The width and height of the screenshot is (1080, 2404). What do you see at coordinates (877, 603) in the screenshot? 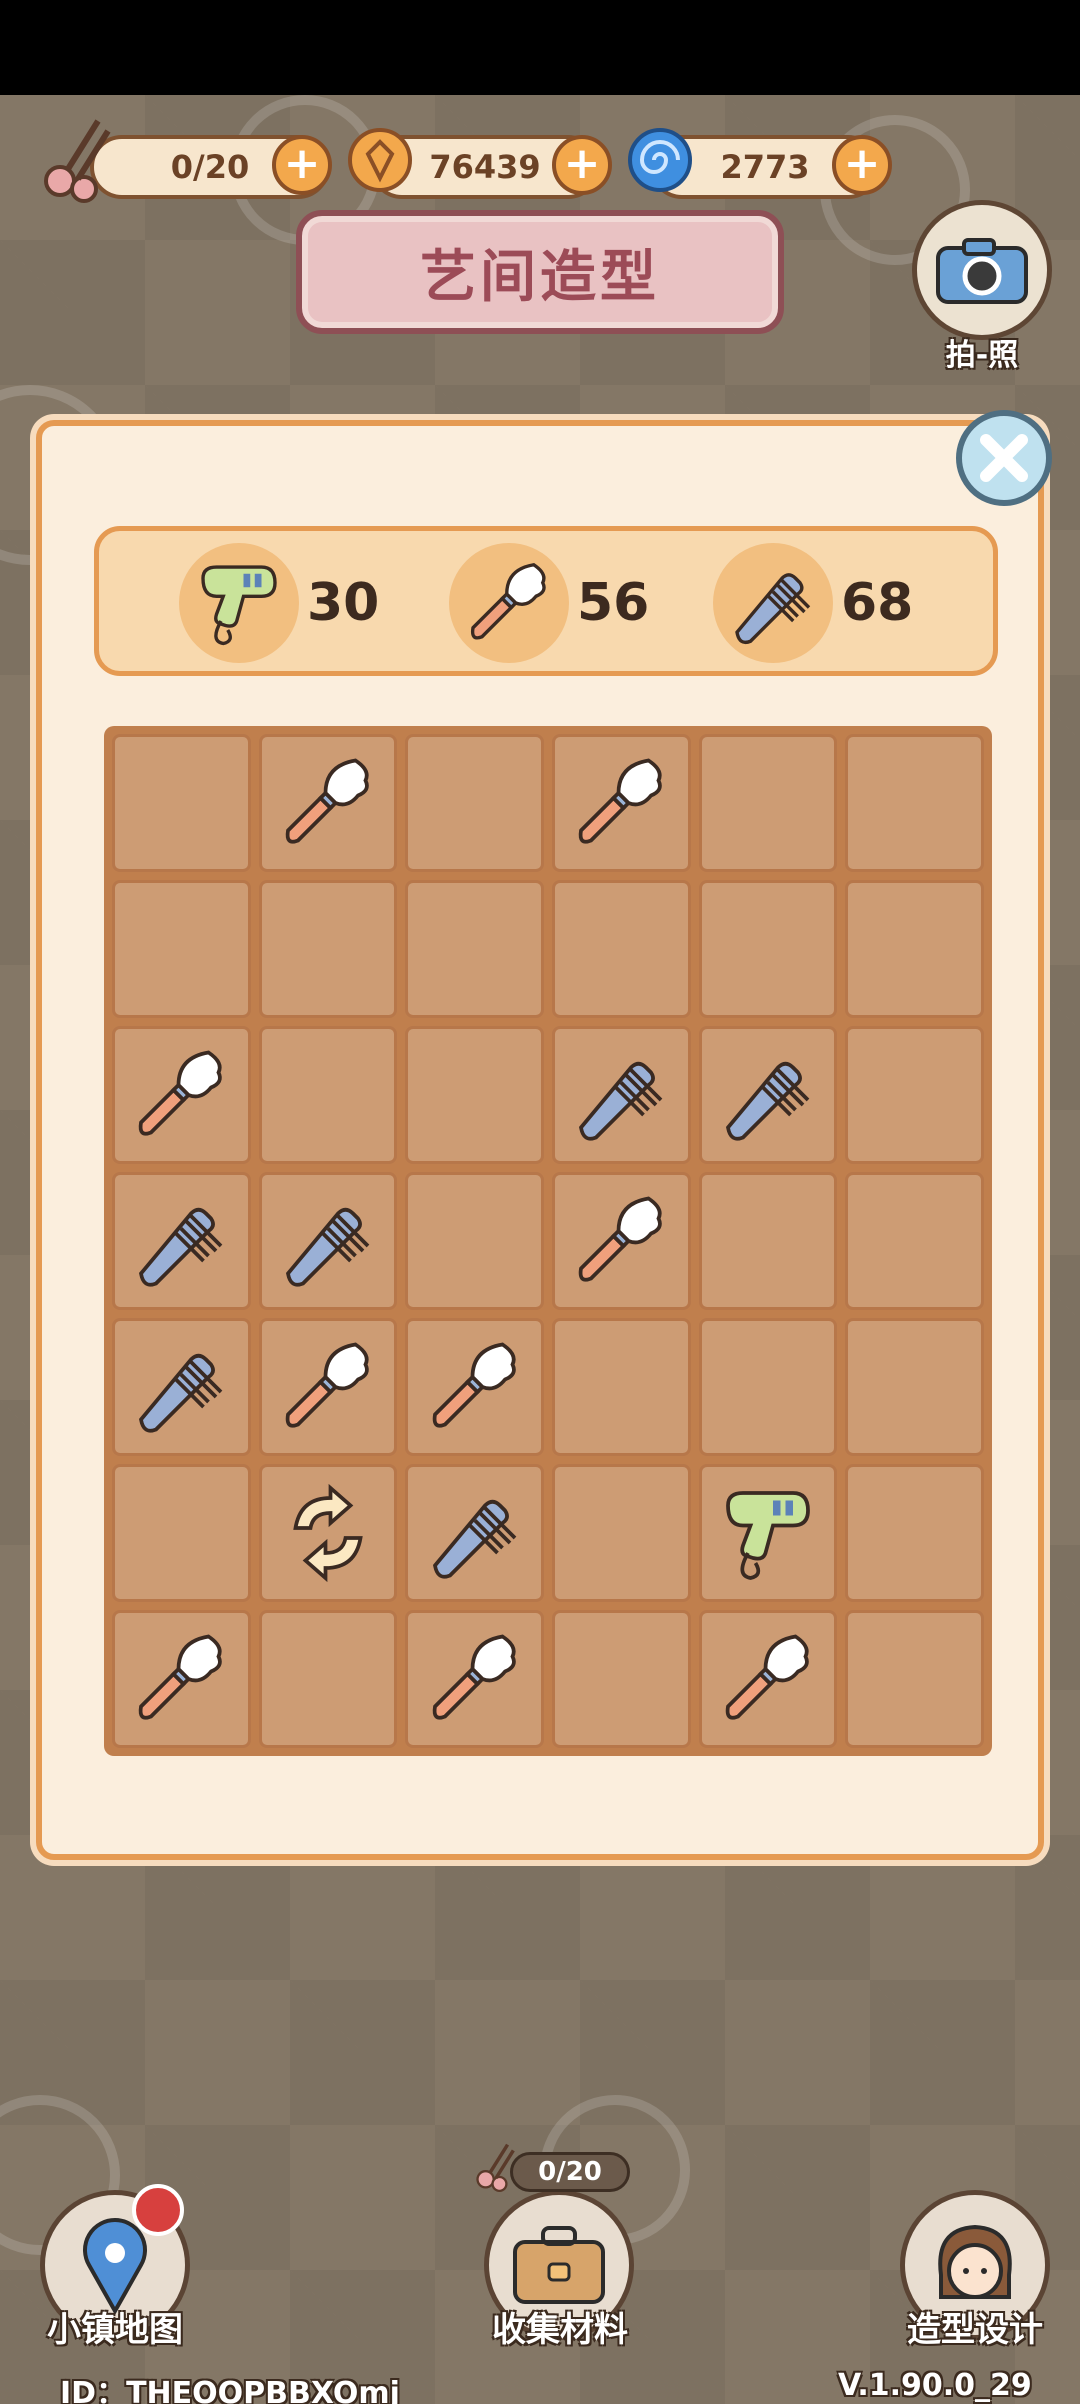
I see `comb-count: 68` at bounding box center [877, 603].